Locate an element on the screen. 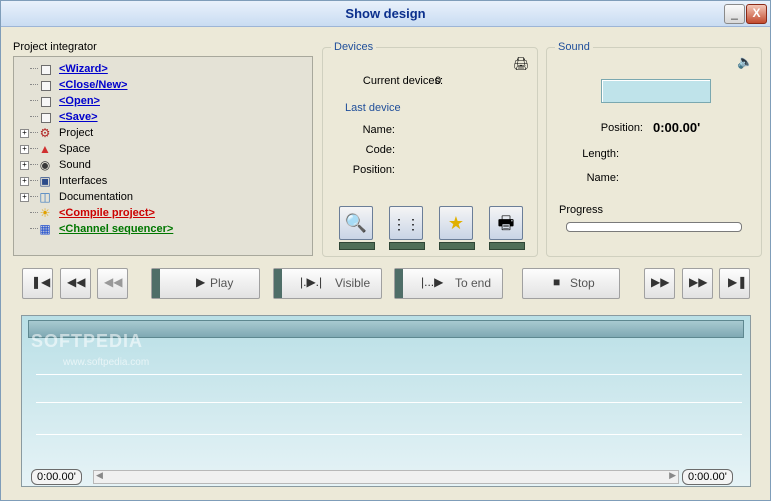 This screenshot has width=771, height=501. window-title: Show design is located at coordinates (385, 13).